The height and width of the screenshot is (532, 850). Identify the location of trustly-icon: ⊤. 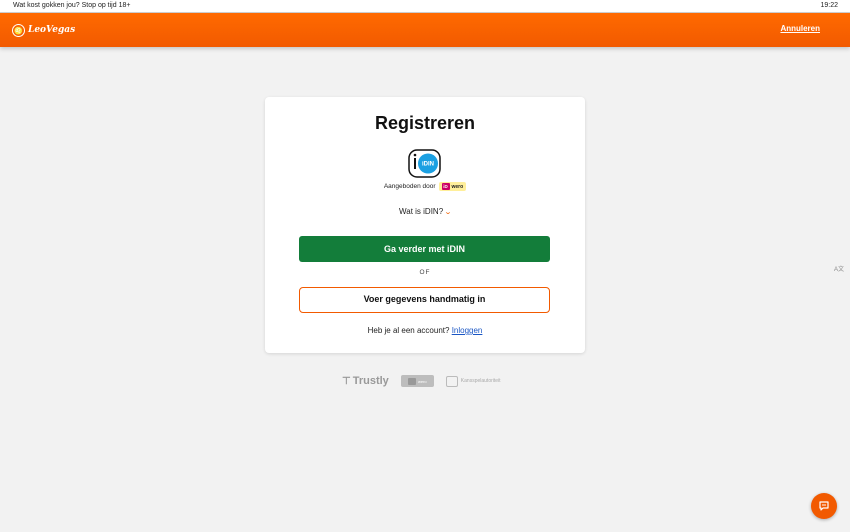
(346, 381).